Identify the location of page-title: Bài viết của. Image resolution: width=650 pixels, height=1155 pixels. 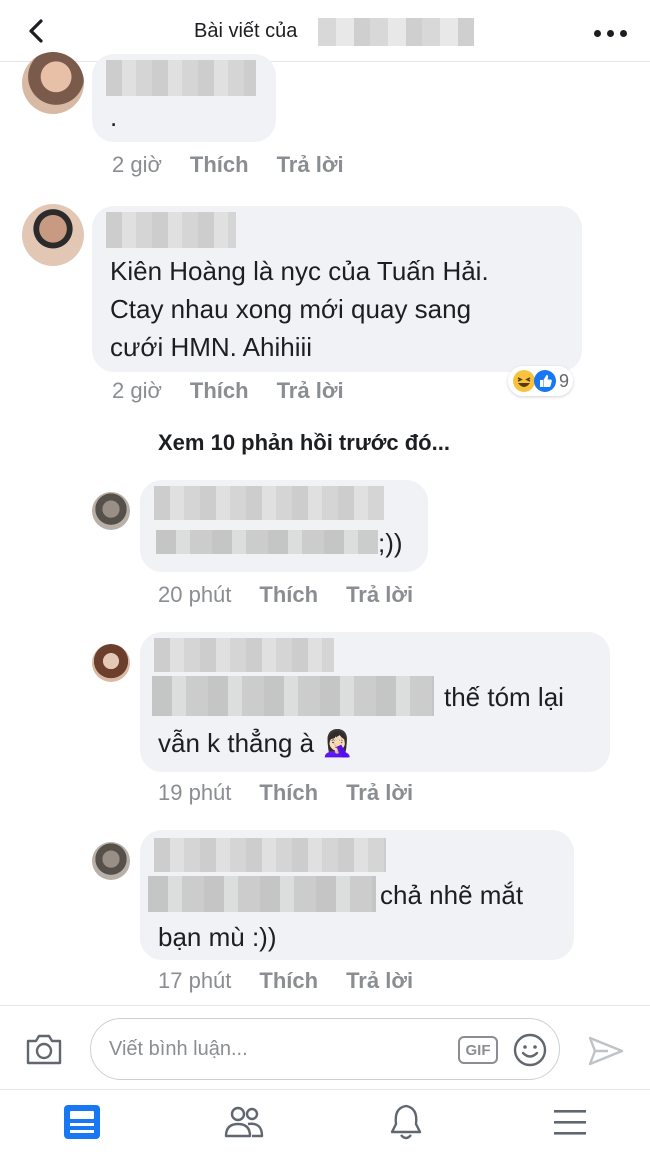
(246, 31).